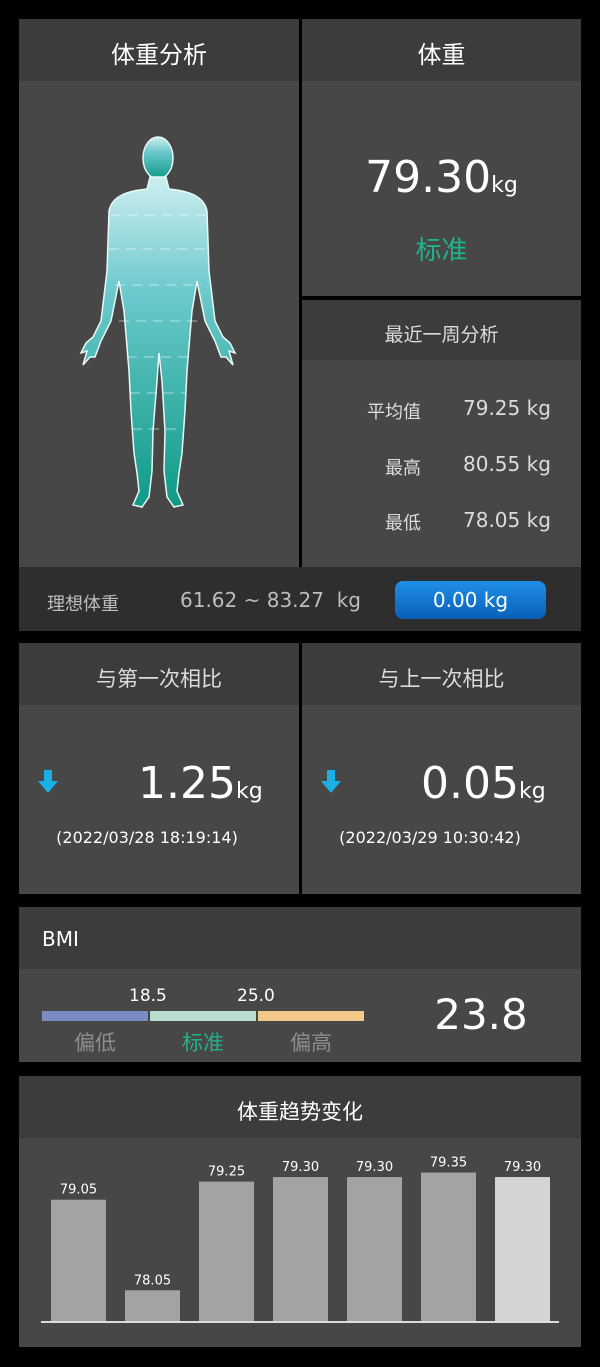  What do you see at coordinates (300, 938) in the screenshot?
I see `bmi-header` at bounding box center [300, 938].